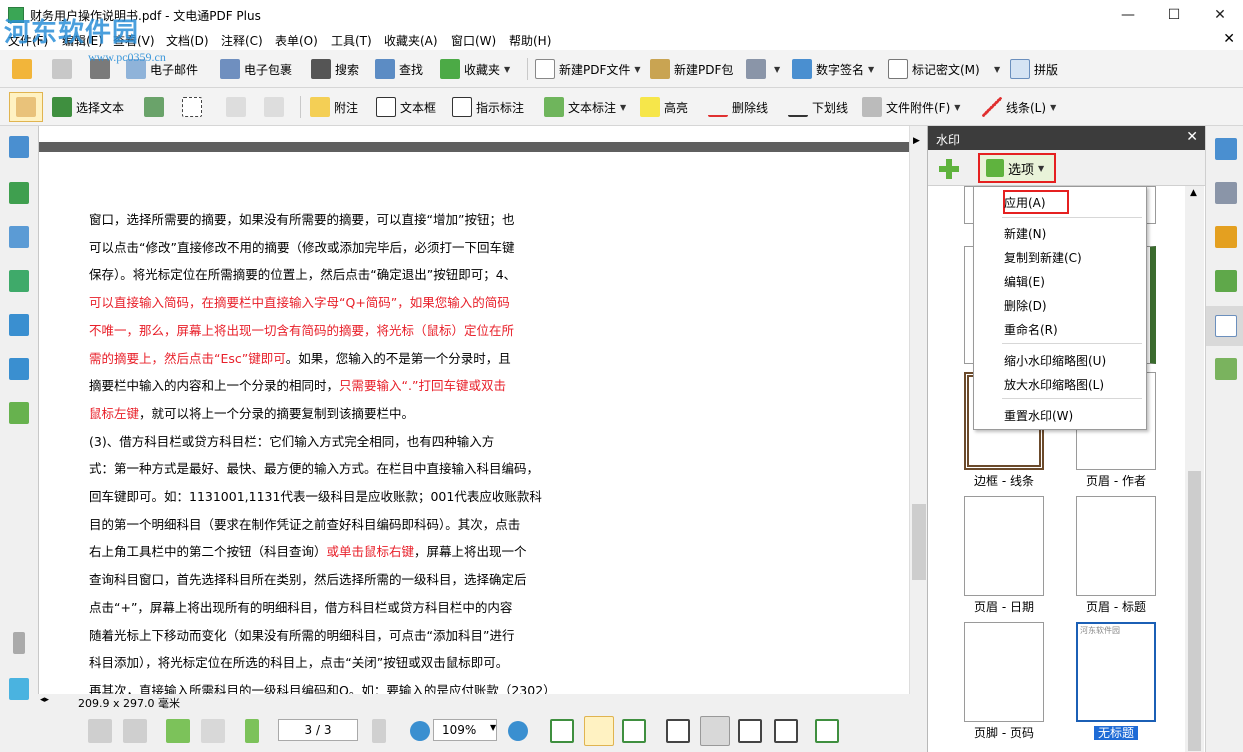 The image size is (1243, 752). What do you see at coordinates (1004, 546) in the screenshot?
I see `watermark-thumbnail-header-date` at bounding box center [1004, 546].